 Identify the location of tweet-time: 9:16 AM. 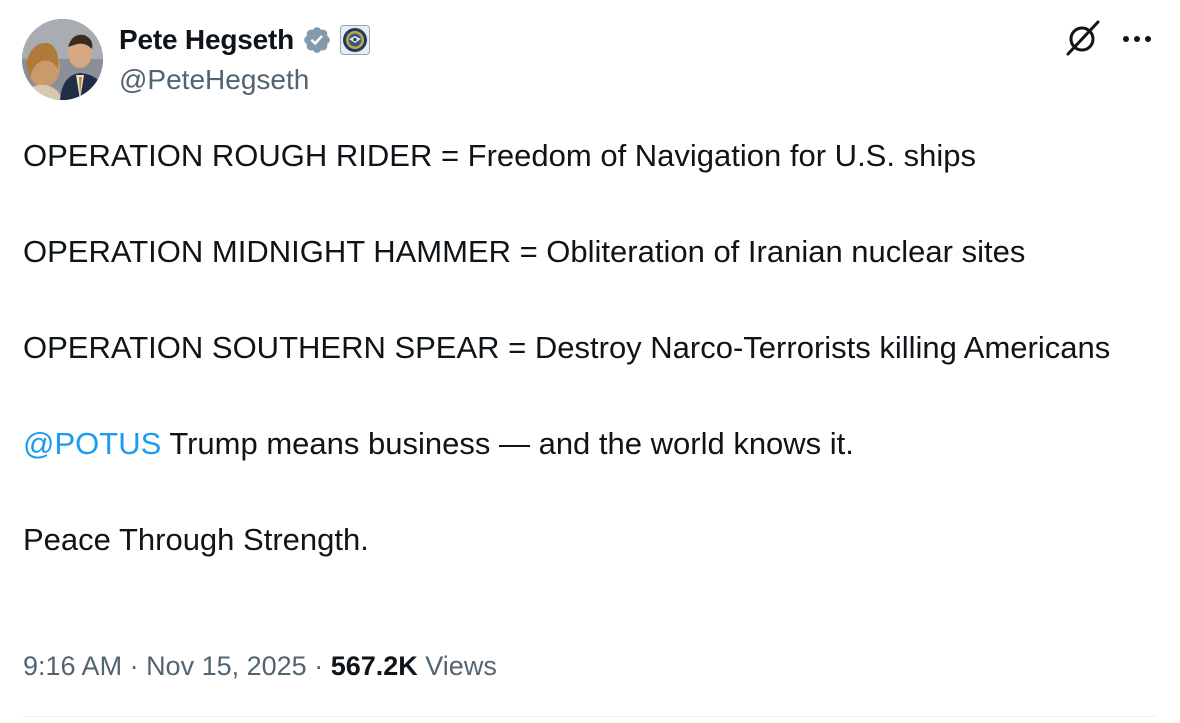
(72, 666).